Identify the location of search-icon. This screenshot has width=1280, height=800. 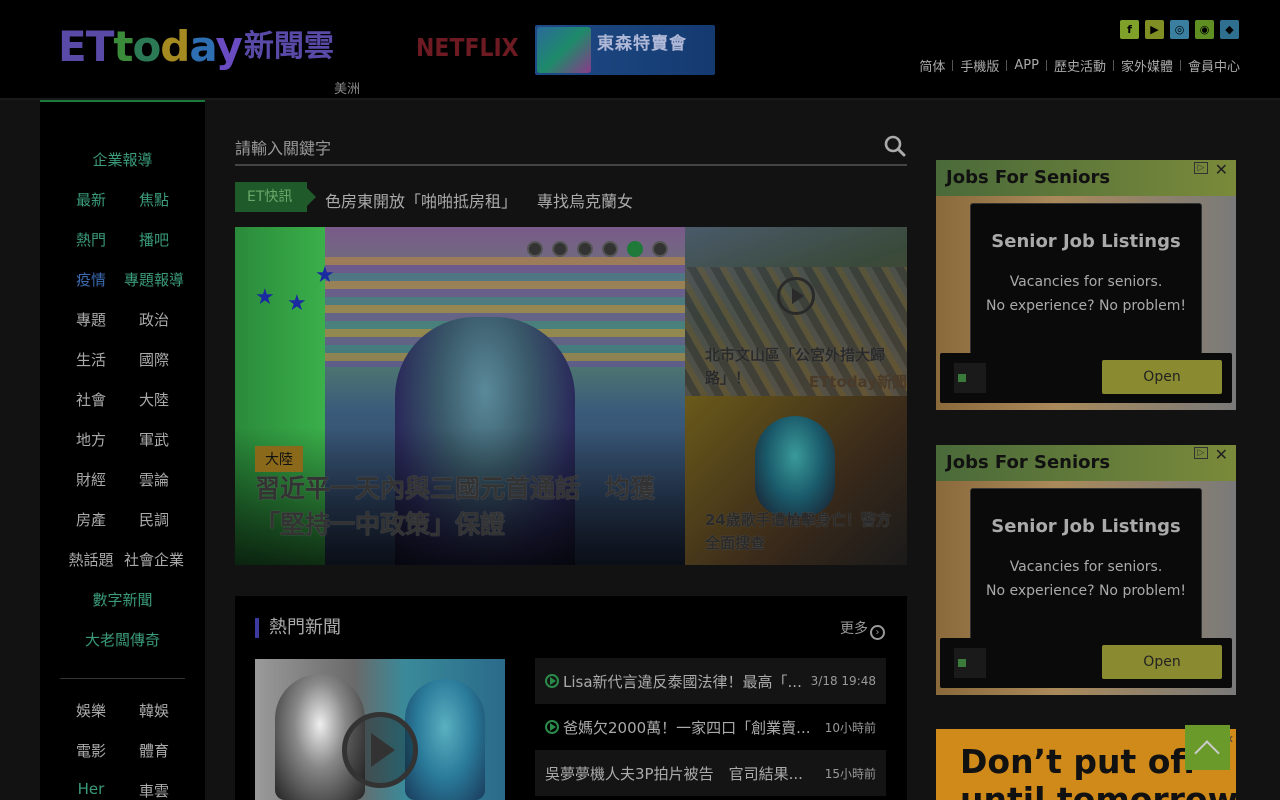
(895, 146).